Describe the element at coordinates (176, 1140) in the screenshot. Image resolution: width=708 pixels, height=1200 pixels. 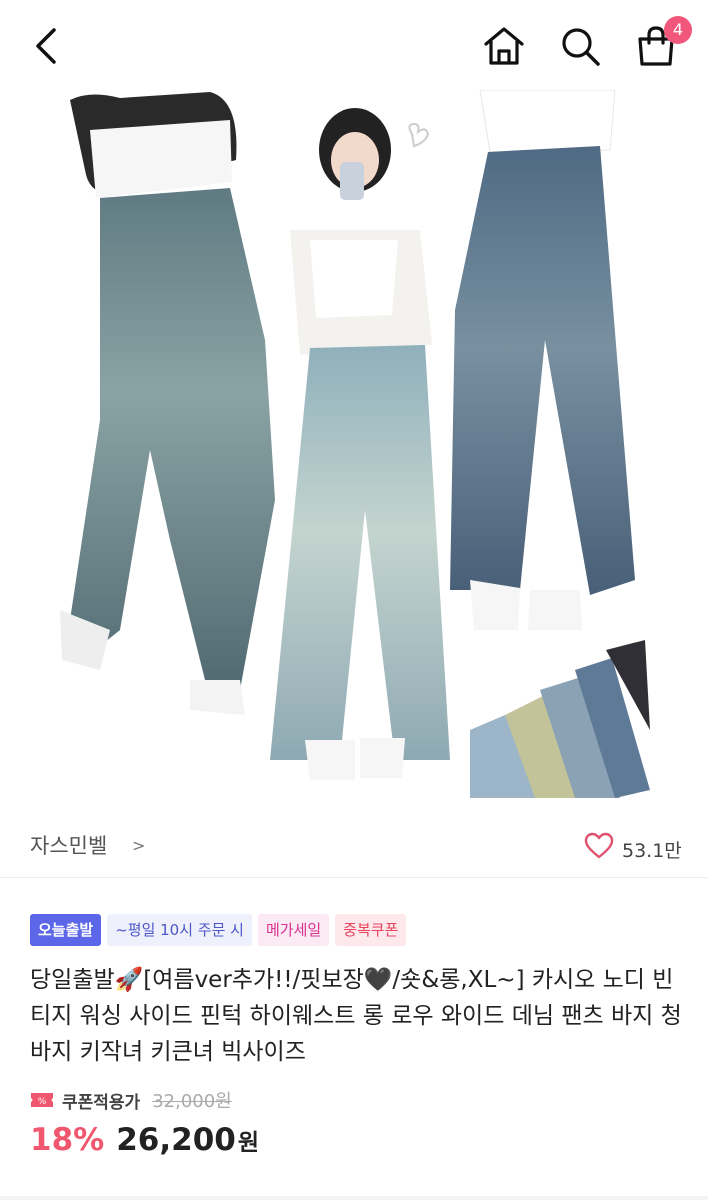
I see `sale-price: 26,200` at that location.